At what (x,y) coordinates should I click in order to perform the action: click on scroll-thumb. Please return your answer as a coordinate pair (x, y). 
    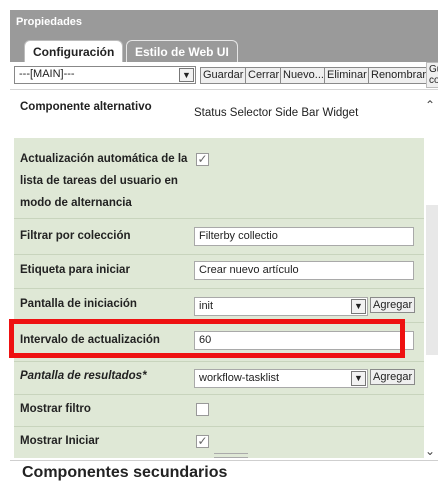
    Looking at the image, I should click on (432, 280).